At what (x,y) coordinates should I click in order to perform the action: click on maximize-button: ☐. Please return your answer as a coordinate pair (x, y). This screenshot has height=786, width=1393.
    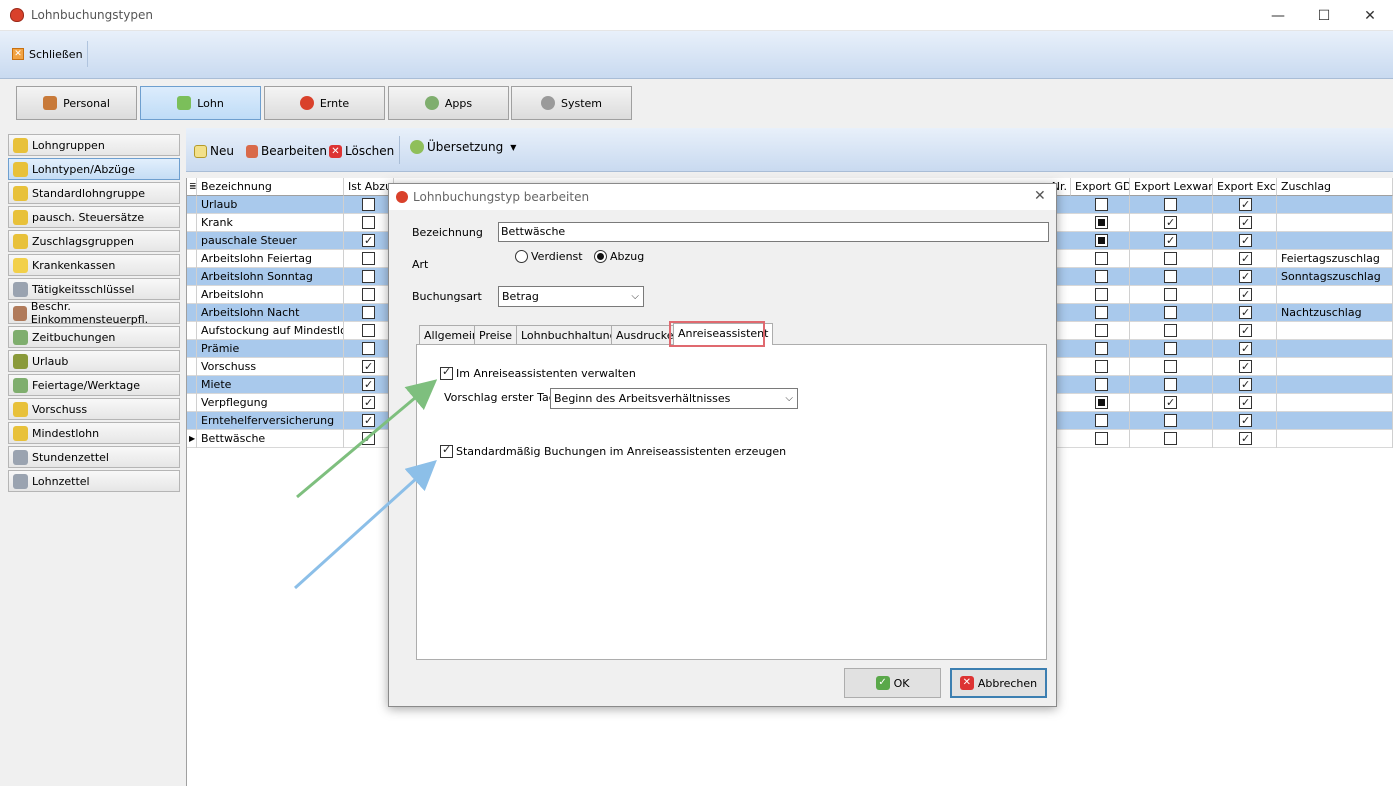
    Looking at the image, I should click on (1324, 15).